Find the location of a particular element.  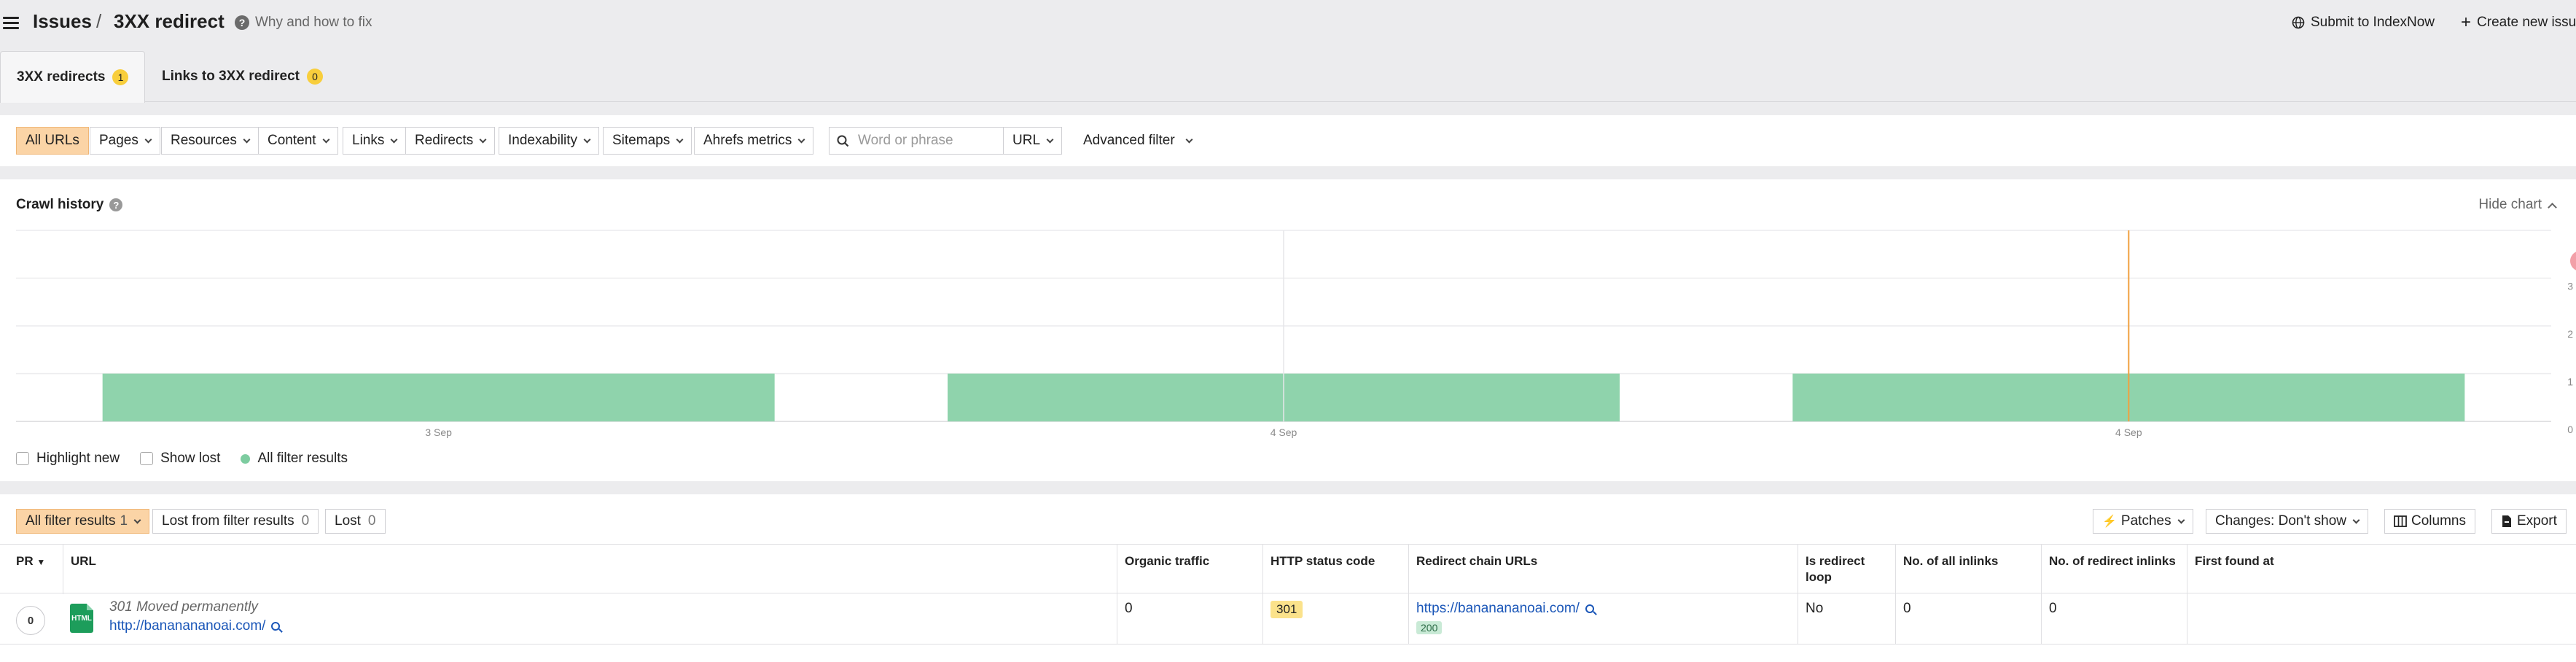

url-link: http://bananananoai.com/ is located at coordinates (187, 626).